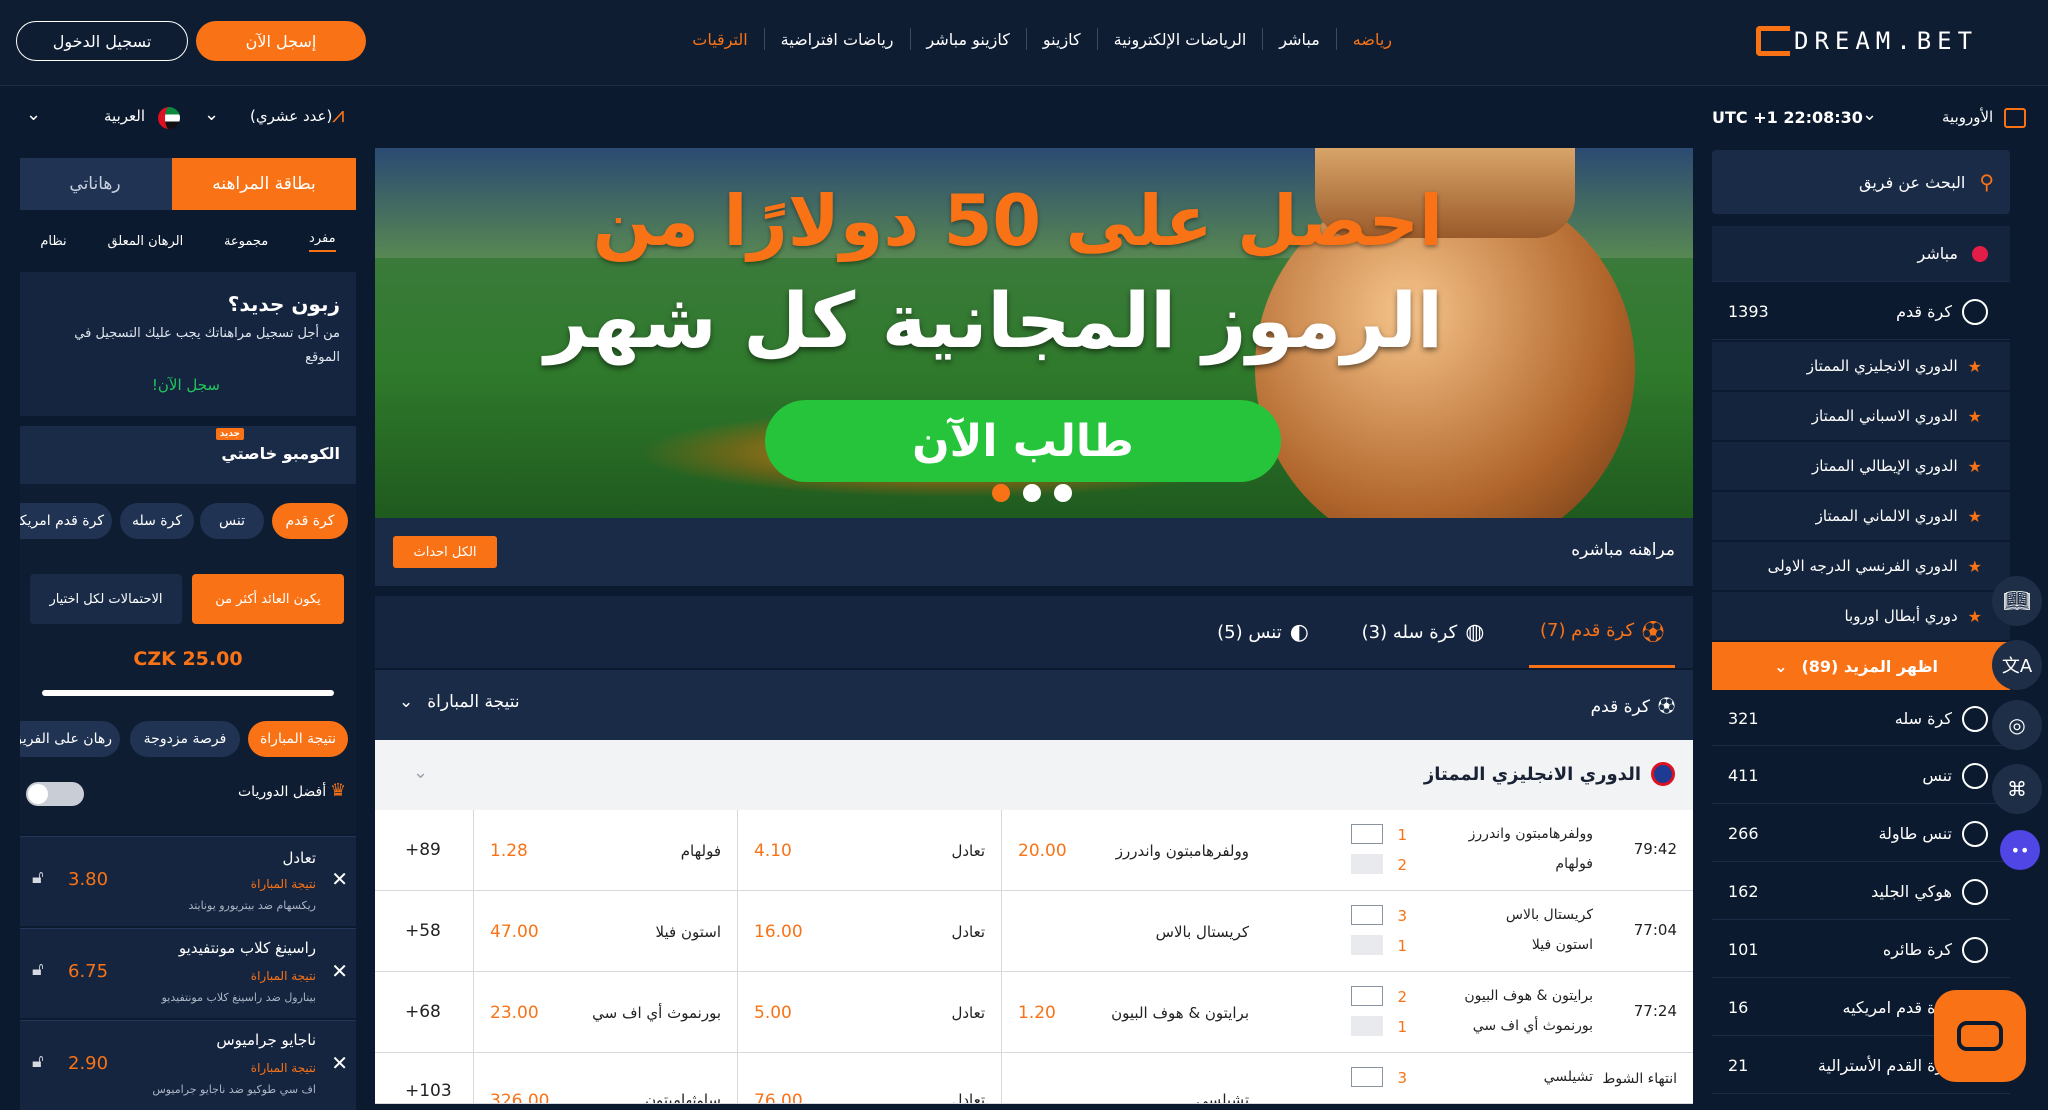 The width and height of the screenshot is (2048, 1110). What do you see at coordinates (2020, 850) in the screenshot?
I see `assistant-bot-icon: ••` at bounding box center [2020, 850].